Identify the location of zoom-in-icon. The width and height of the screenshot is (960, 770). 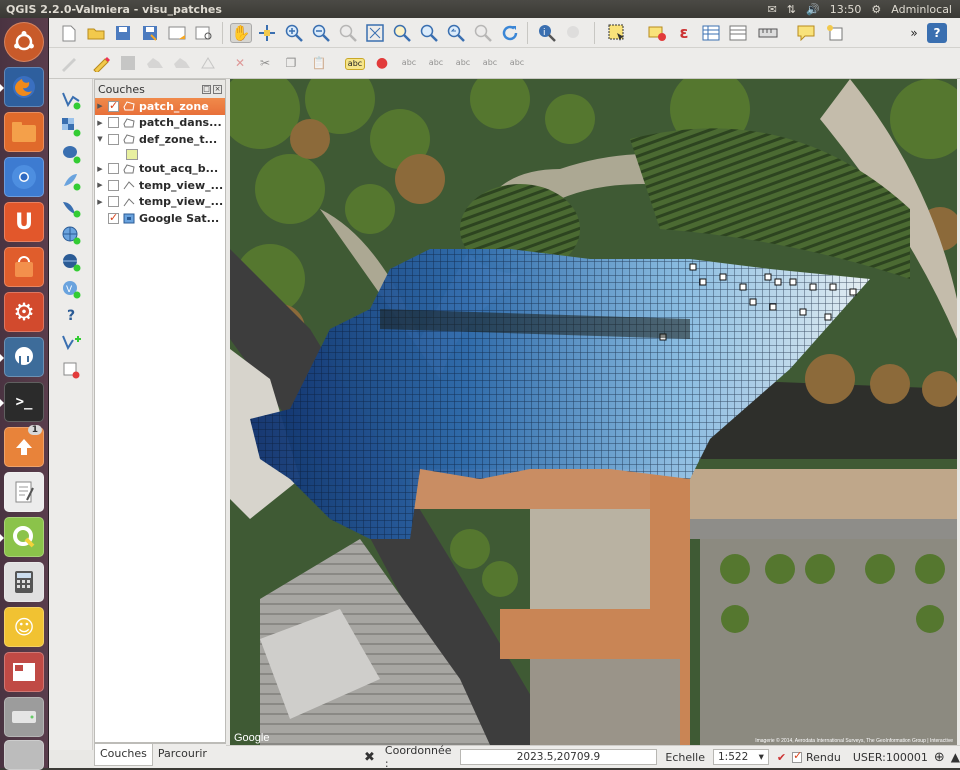
(294, 33).